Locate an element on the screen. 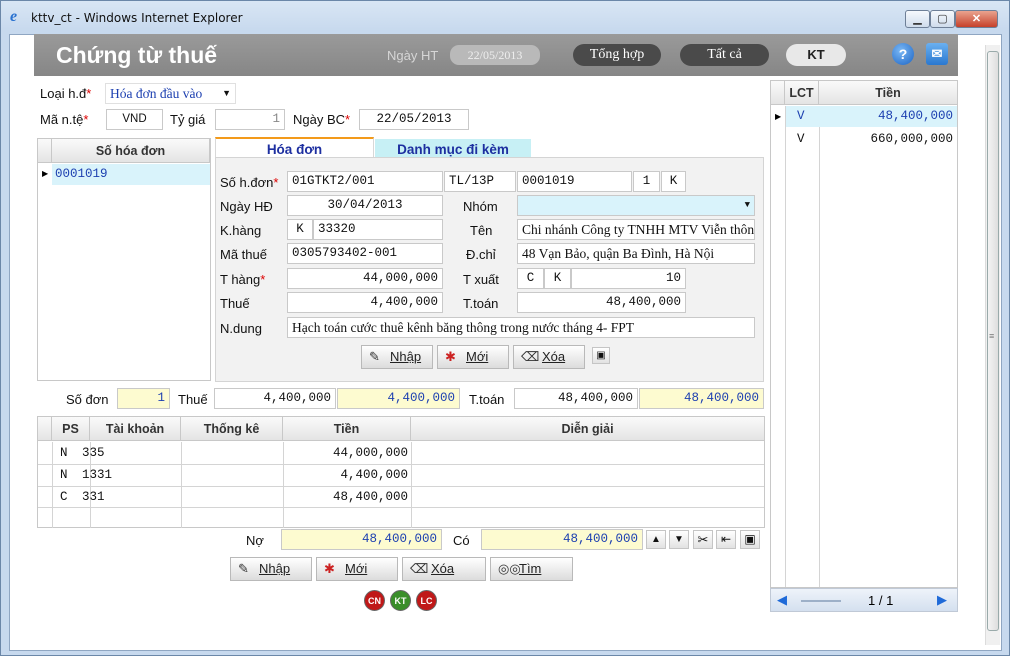  help-icon: ? is located at coordinates (903, 54).